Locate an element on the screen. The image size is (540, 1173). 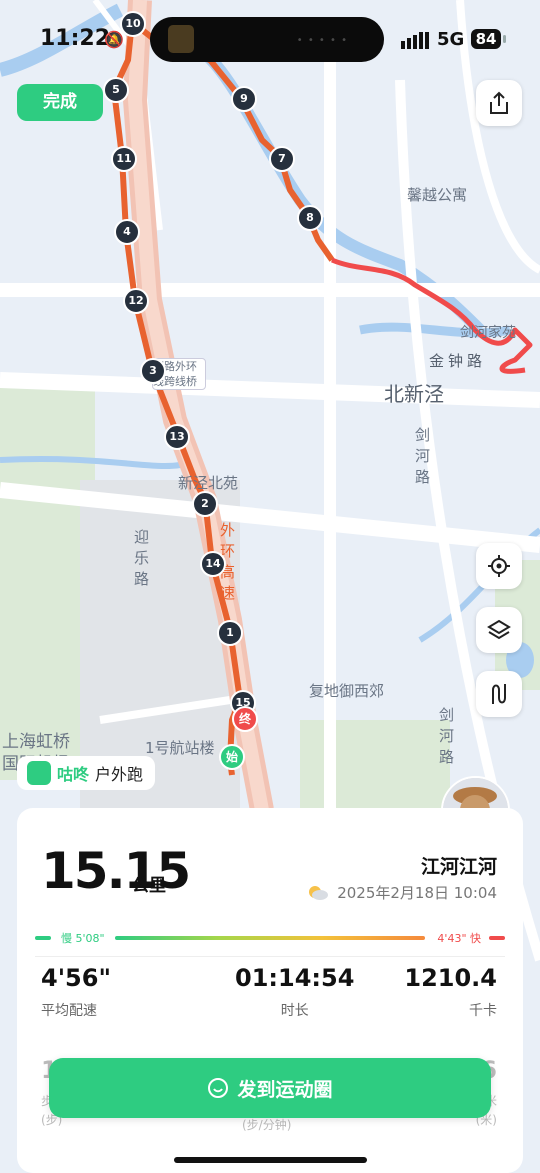
stat-sub: (步/分钟) is located at coordinates (267, 1125).